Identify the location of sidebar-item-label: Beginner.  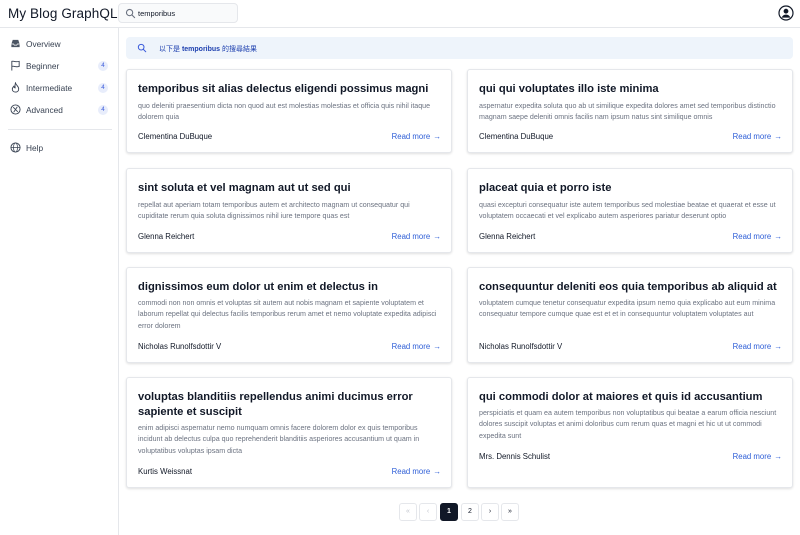
(43, 66).